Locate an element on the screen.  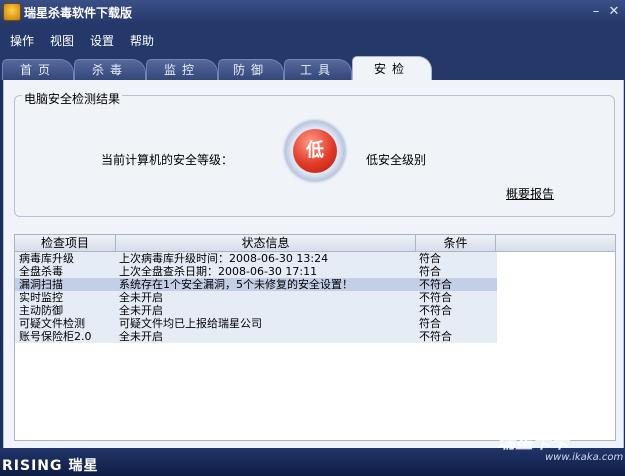
cell-check-item: 主动防御 is located at coordinates (41, 310).